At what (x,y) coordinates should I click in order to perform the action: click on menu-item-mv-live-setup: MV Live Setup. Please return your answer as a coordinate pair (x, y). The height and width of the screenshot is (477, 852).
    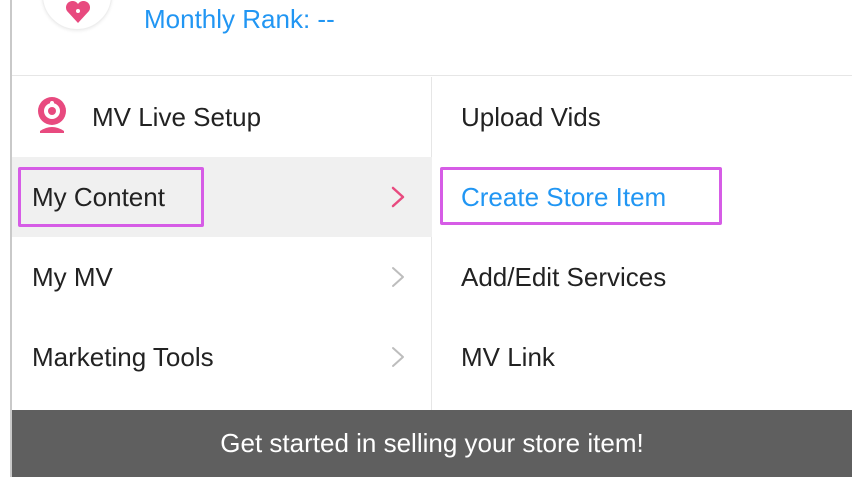
    Looking at the image, I should click on (222, 117).